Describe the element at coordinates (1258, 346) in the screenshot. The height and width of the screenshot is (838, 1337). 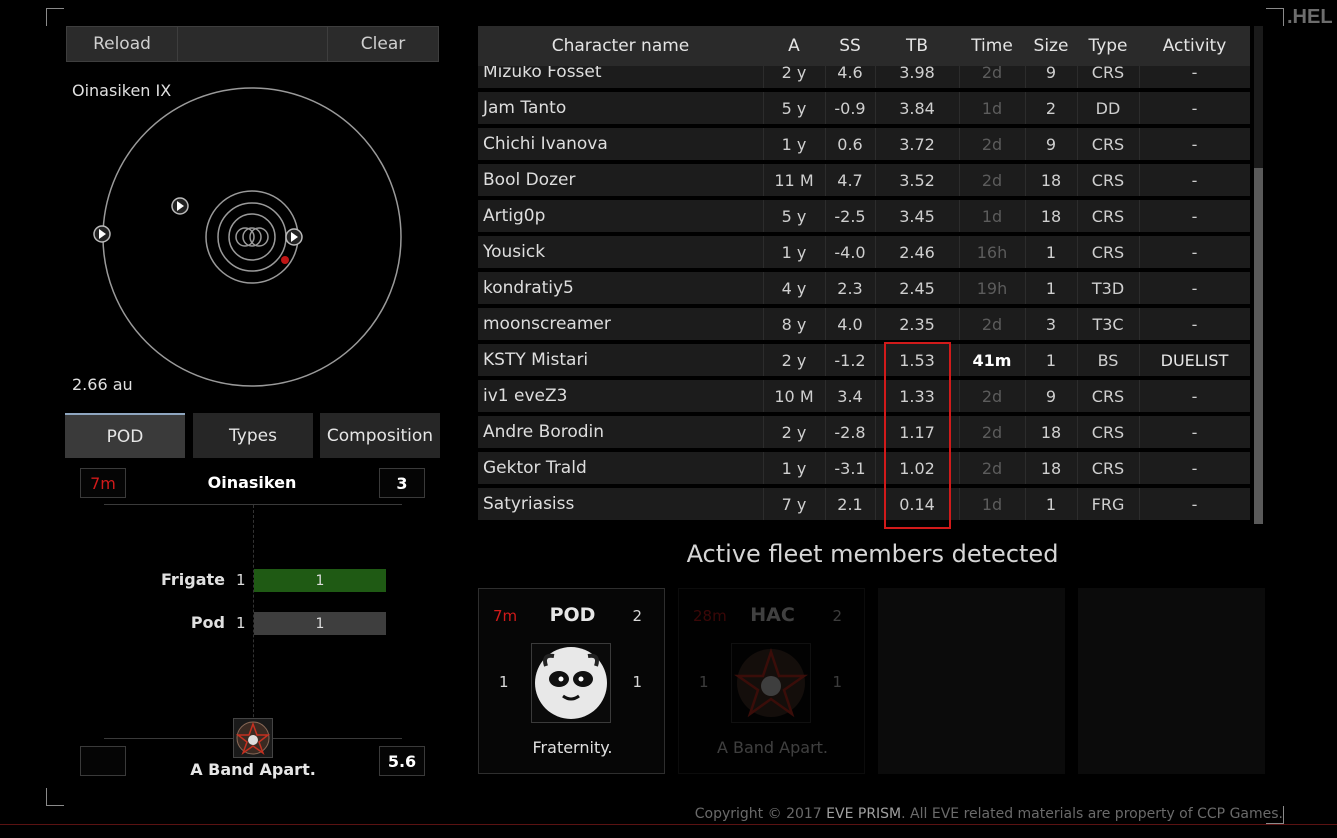
I see `table-scrollbar-thumb` at that location.